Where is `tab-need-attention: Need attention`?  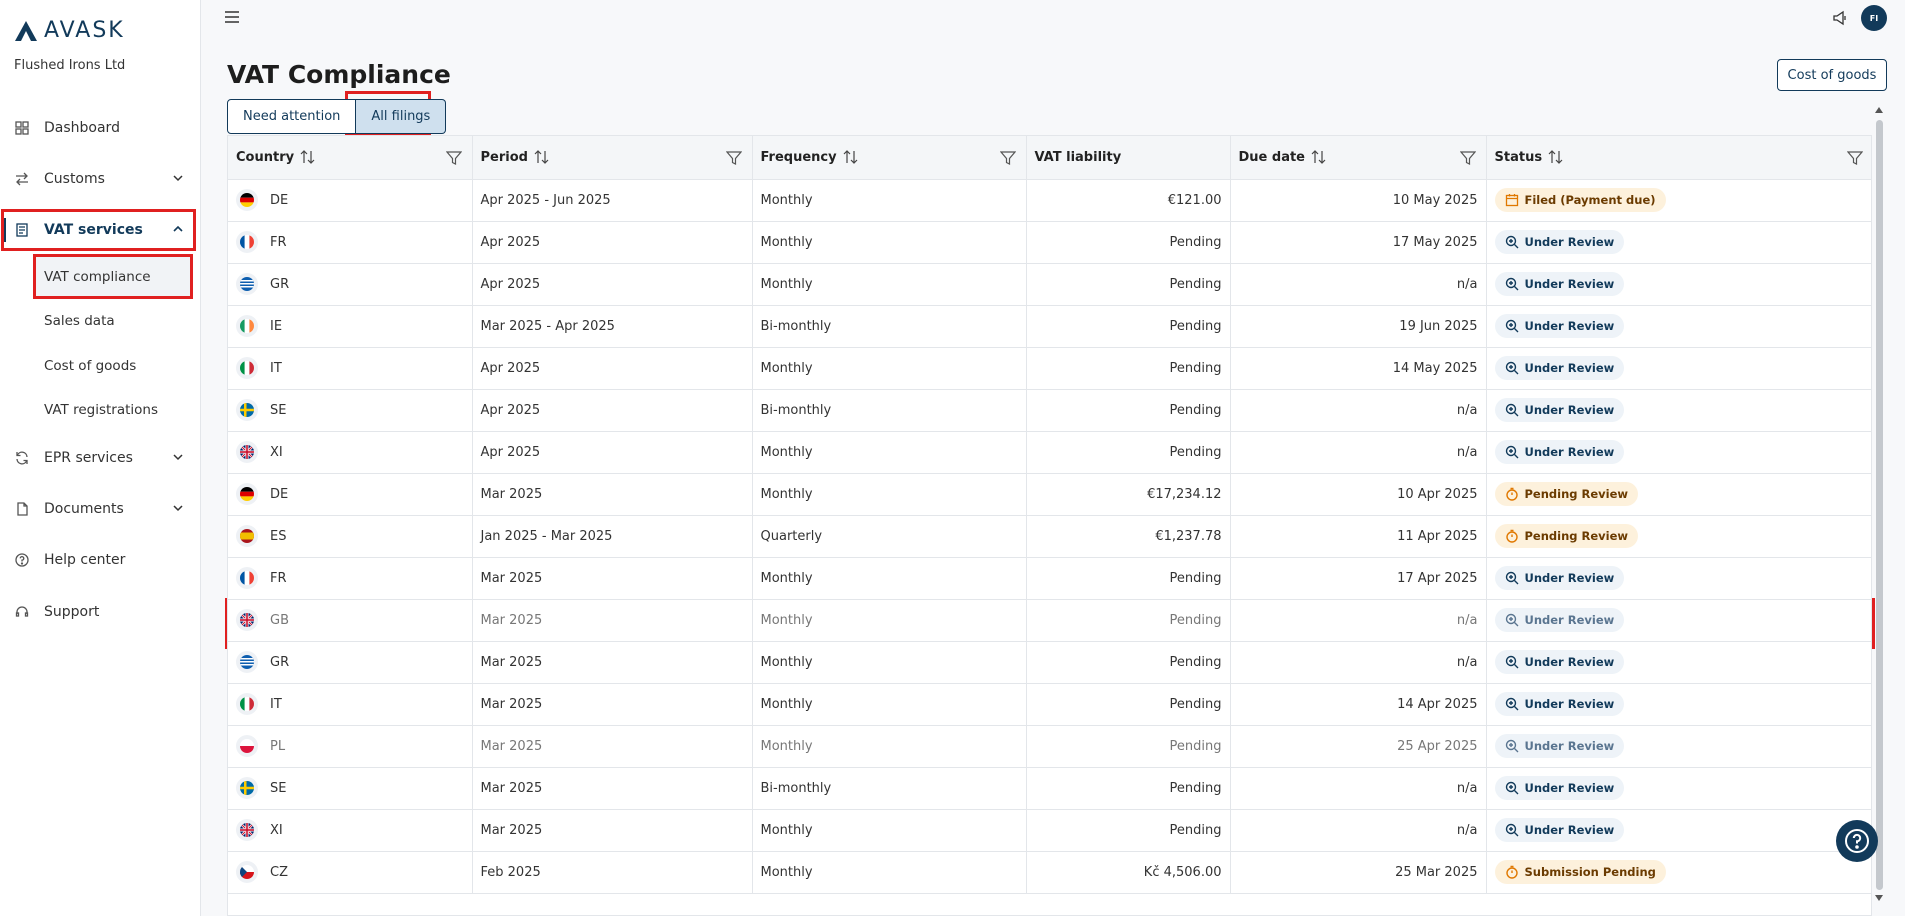 tab-need-attention: Need attention is located at coordinates (292, 116).